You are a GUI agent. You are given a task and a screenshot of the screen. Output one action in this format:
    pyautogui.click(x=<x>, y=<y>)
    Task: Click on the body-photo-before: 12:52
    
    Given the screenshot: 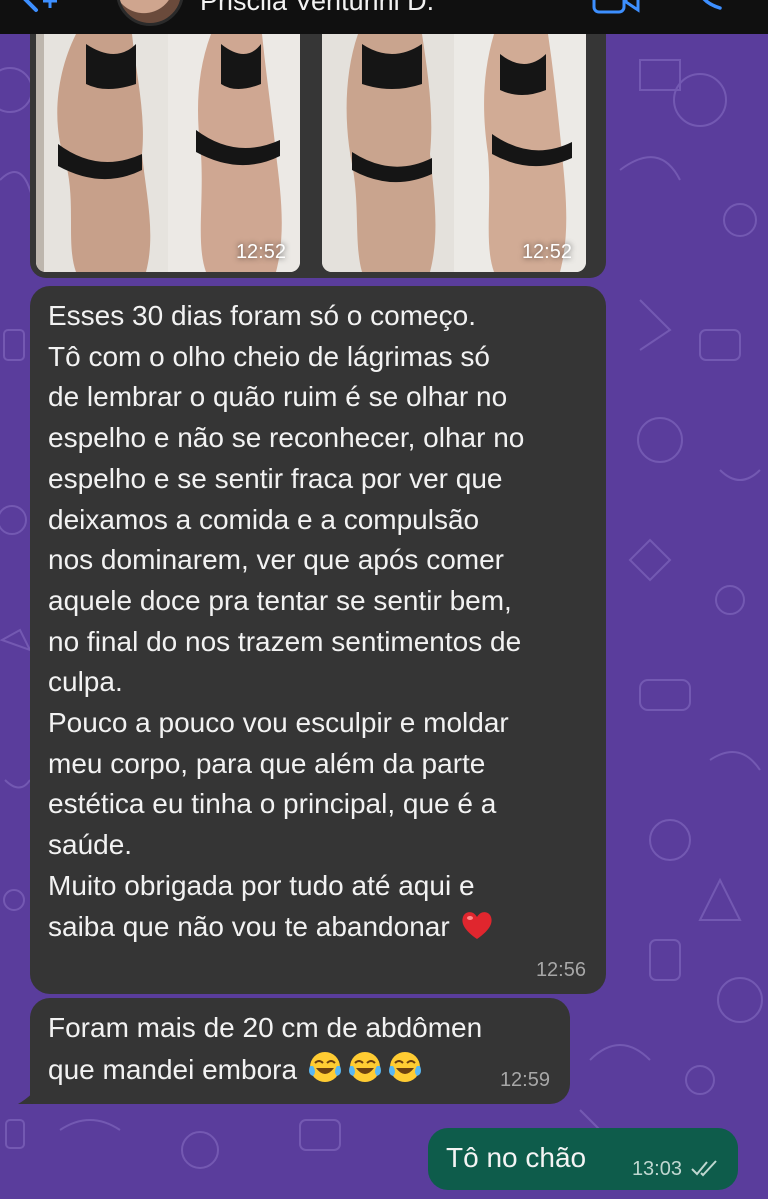 What is the action you would take?
    pyautogui.click(x=168, y=153)
    